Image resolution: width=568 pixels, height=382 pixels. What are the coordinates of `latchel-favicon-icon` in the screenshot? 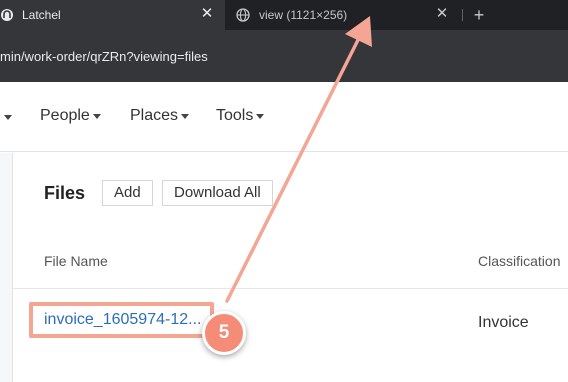 It's located at (7, 15).